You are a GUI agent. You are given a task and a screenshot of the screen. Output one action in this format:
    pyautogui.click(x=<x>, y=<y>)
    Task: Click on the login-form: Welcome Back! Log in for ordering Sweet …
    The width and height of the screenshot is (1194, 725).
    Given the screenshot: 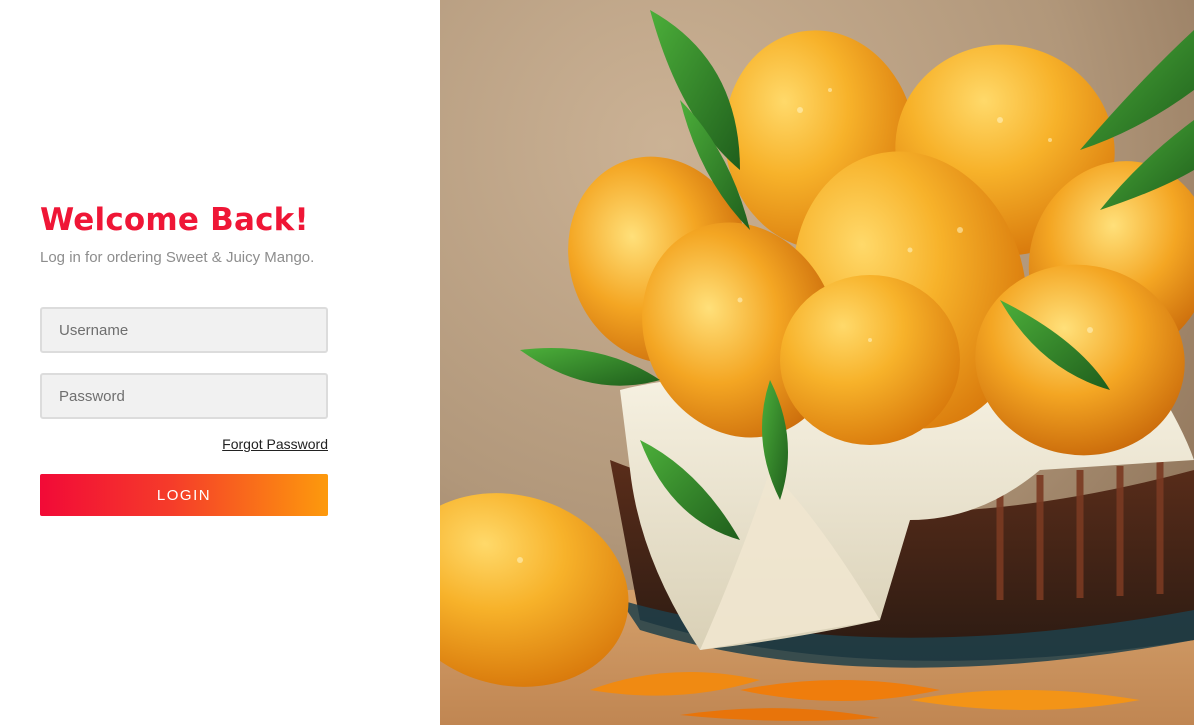 What is the action you would take?
    pyautogui.click(x=184, y=358)
    